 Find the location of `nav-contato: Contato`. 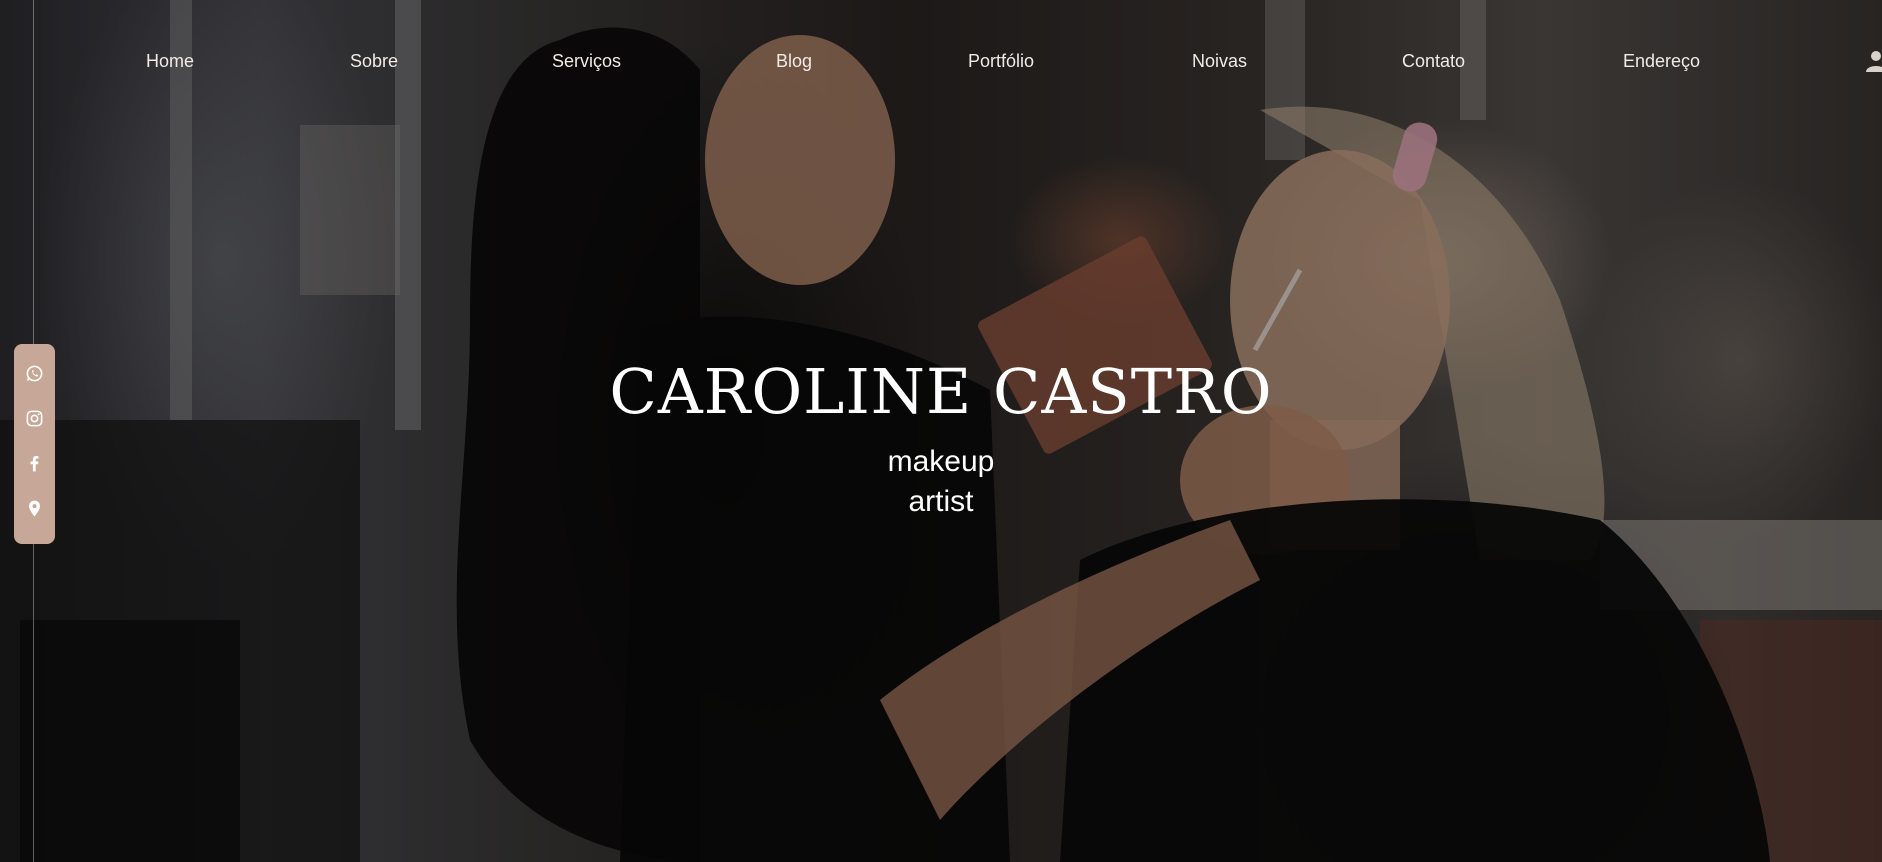

nav-contato: Contato is located at coordinates (1433, 61).